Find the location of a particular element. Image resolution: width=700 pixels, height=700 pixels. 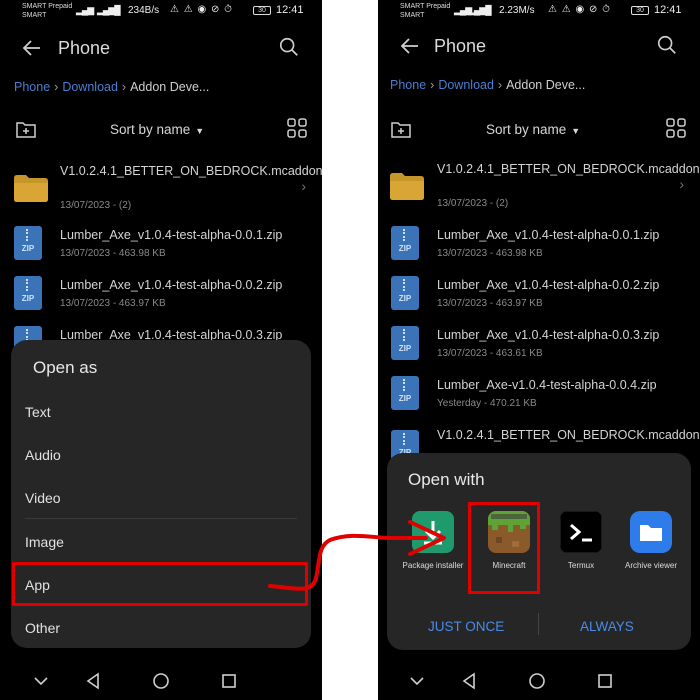

termux-icon is located at coordinates (581, 532).